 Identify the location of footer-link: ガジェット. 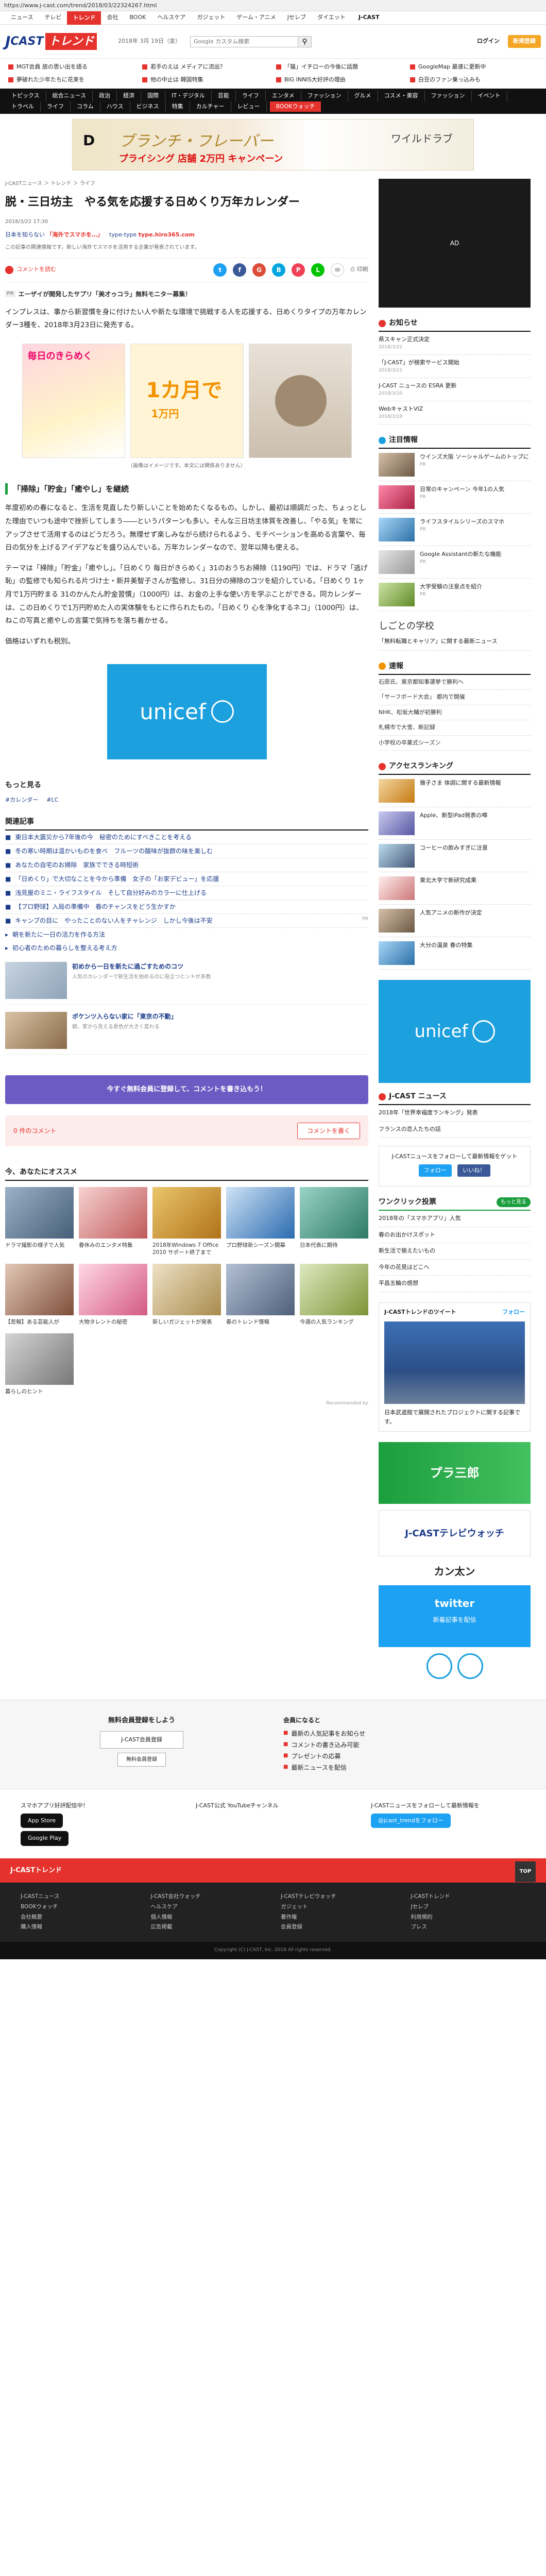
(338, 1907).